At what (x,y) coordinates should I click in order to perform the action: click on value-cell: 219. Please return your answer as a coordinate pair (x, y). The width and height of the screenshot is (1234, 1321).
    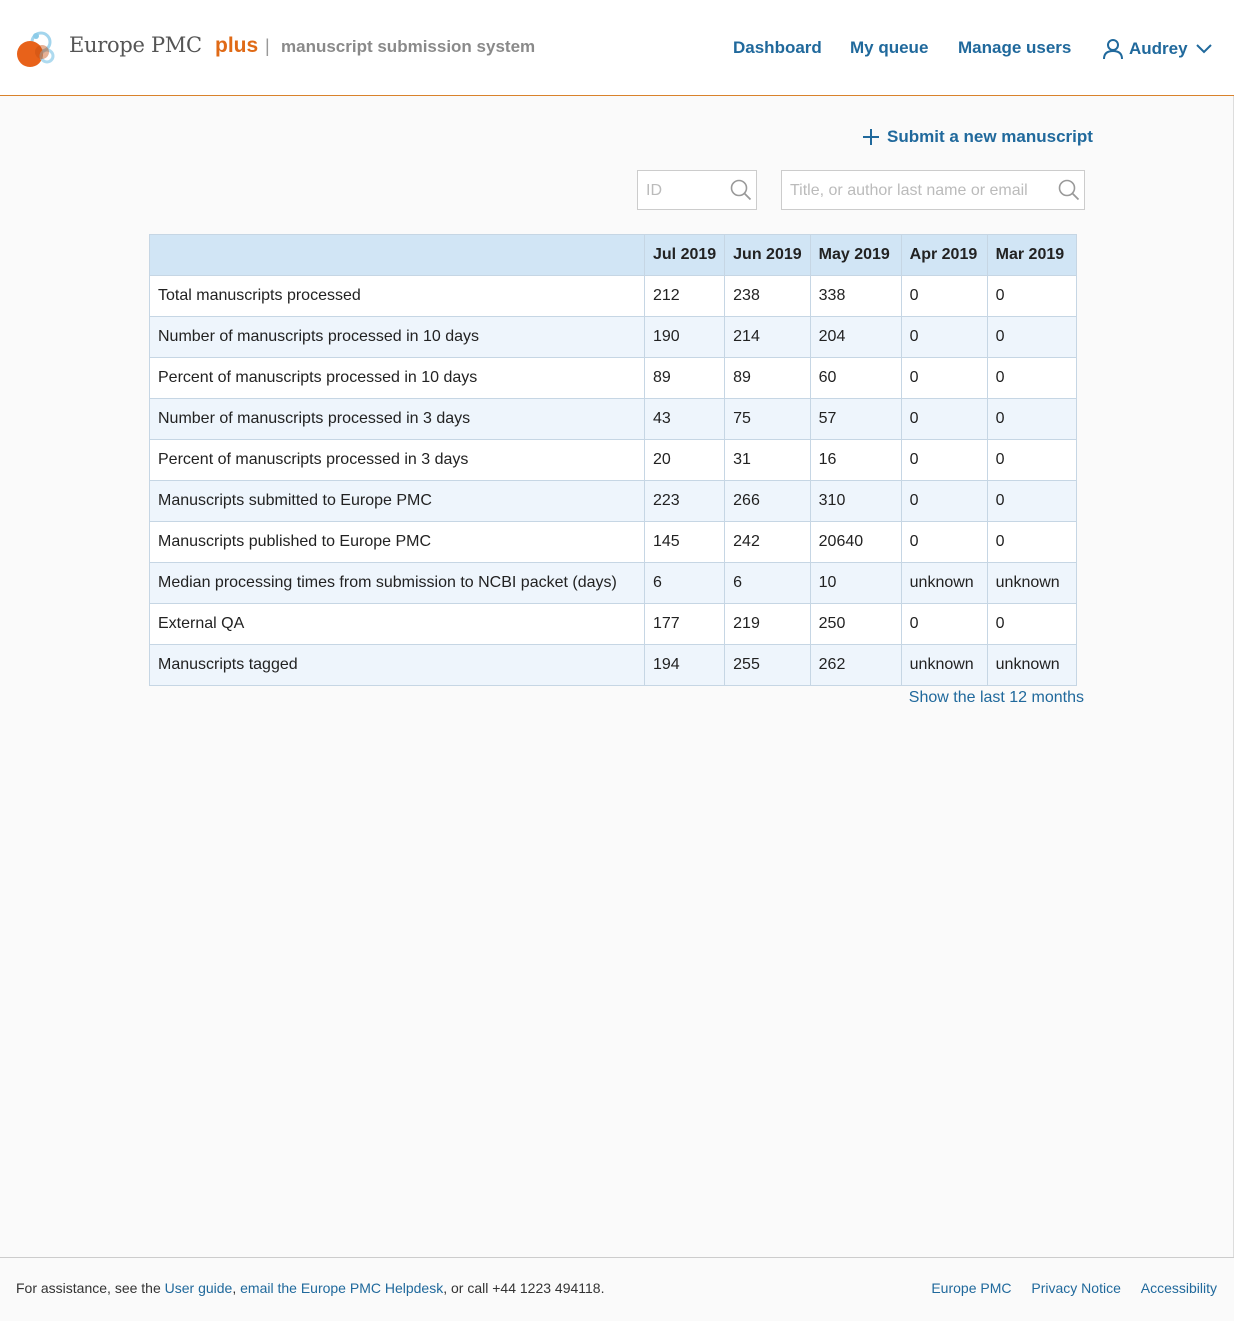
    Looking at the image, I should click on (767, 624).